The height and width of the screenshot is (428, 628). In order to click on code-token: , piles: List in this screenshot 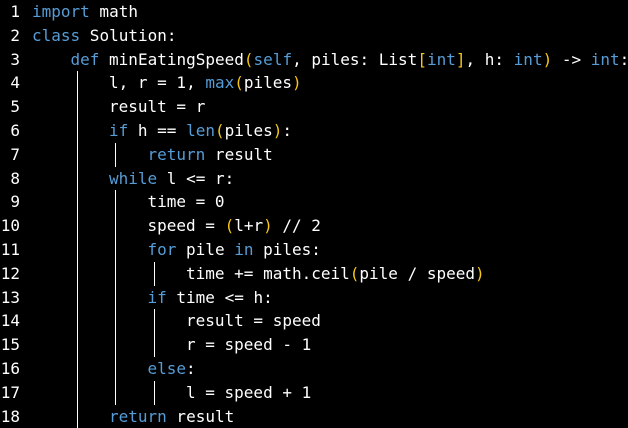, I will do `click(354, 59)`.